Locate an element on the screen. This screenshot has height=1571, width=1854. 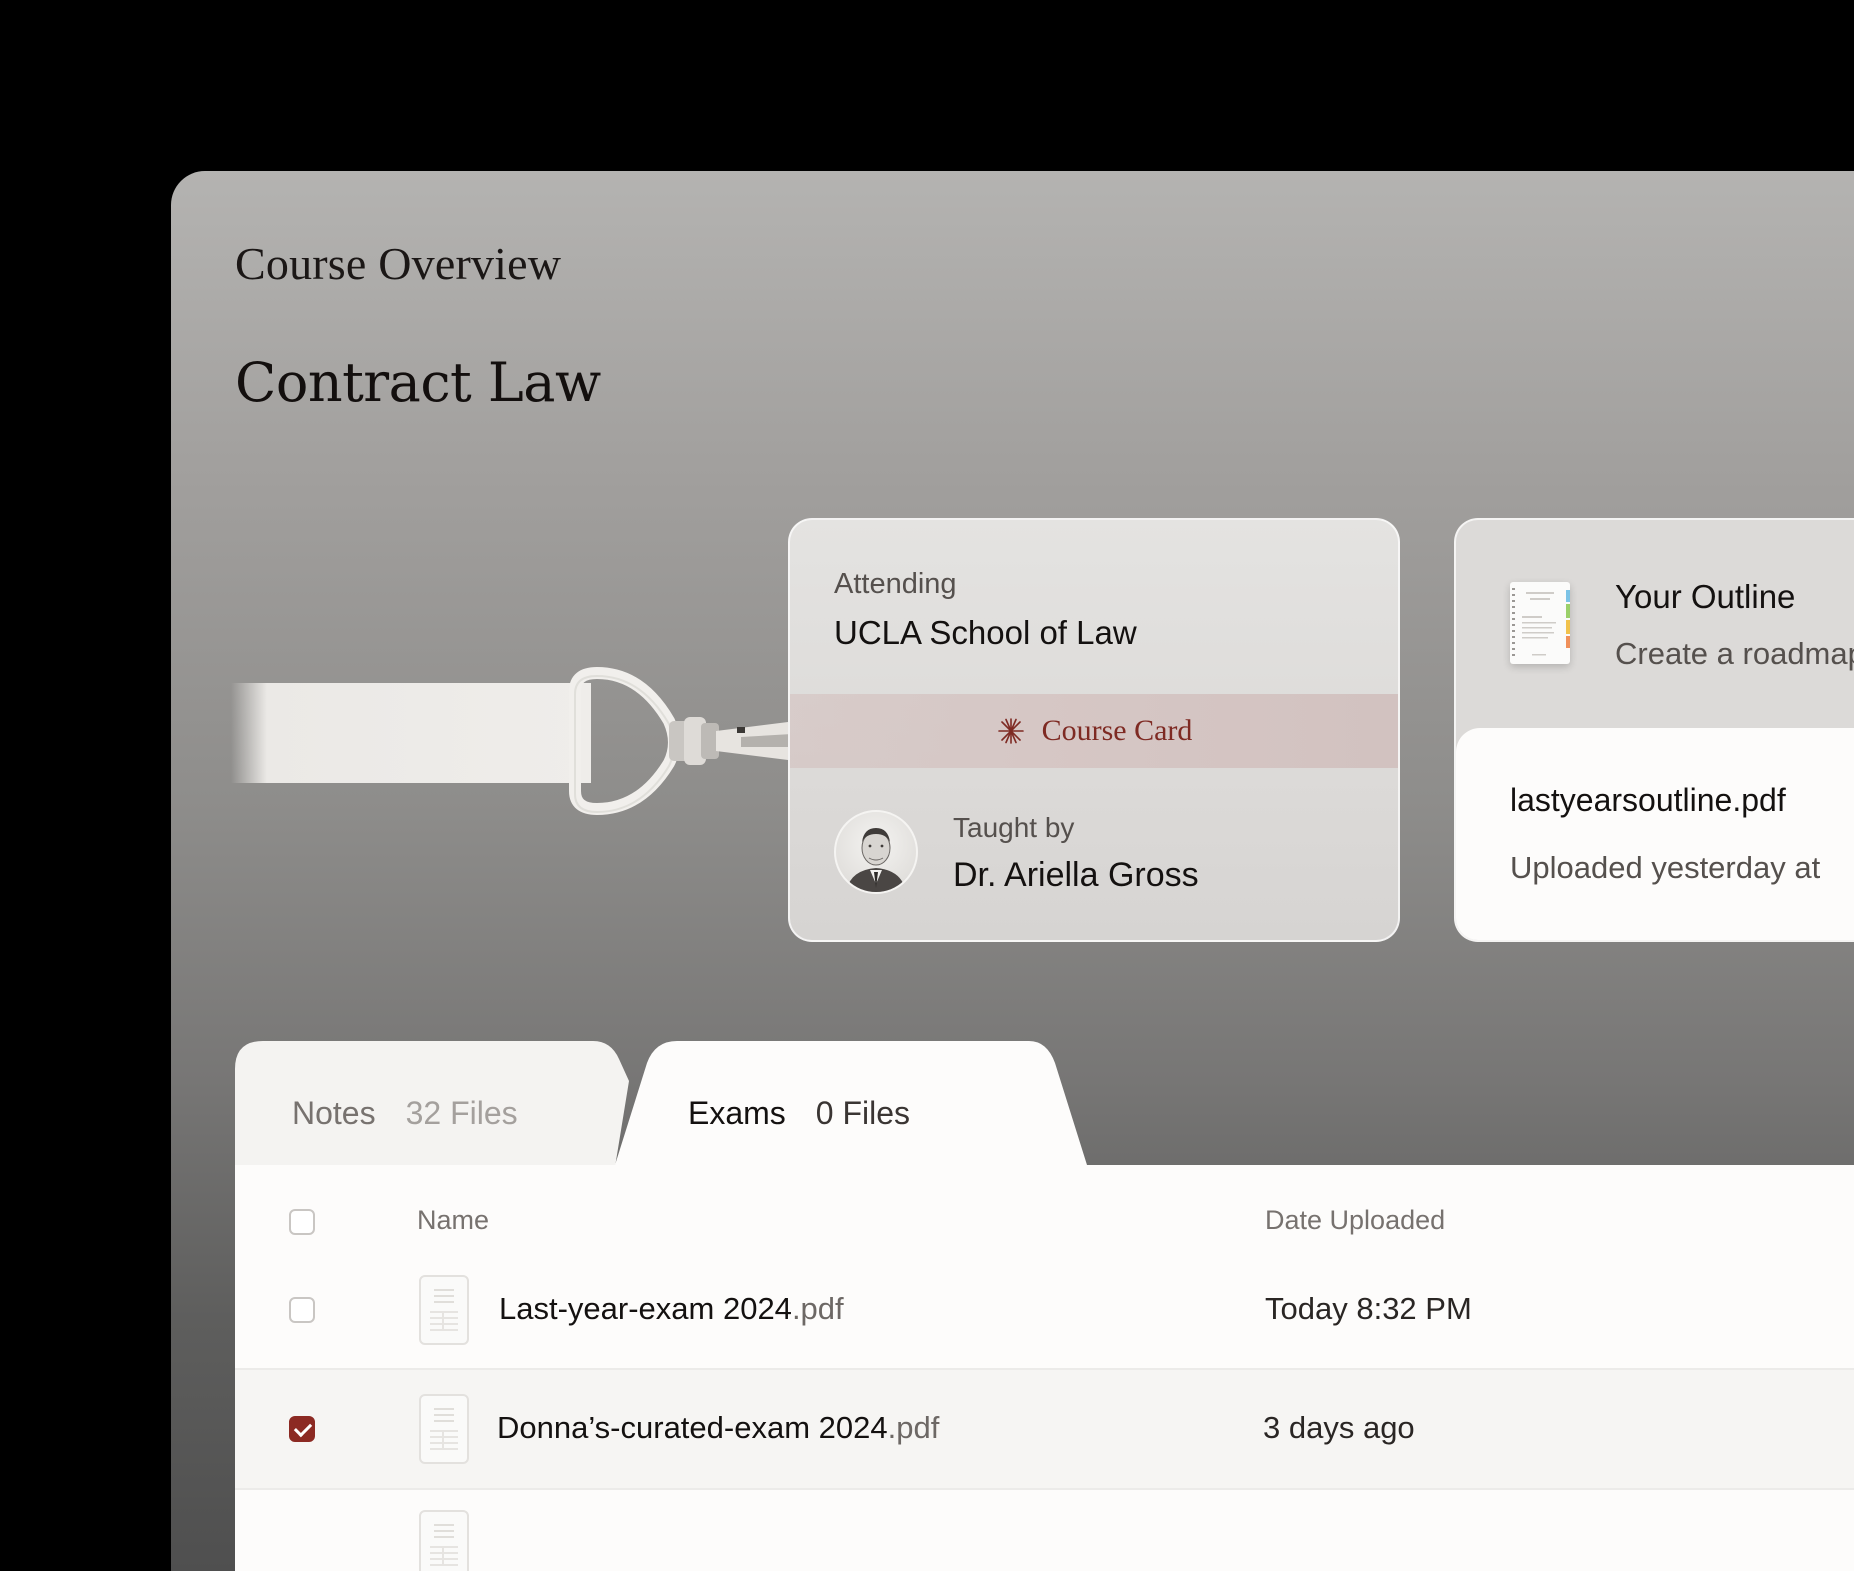
table-row: Donna’s-curated-exam 2024.pdf 3 days ago is located at coordinates (1044, 1429).